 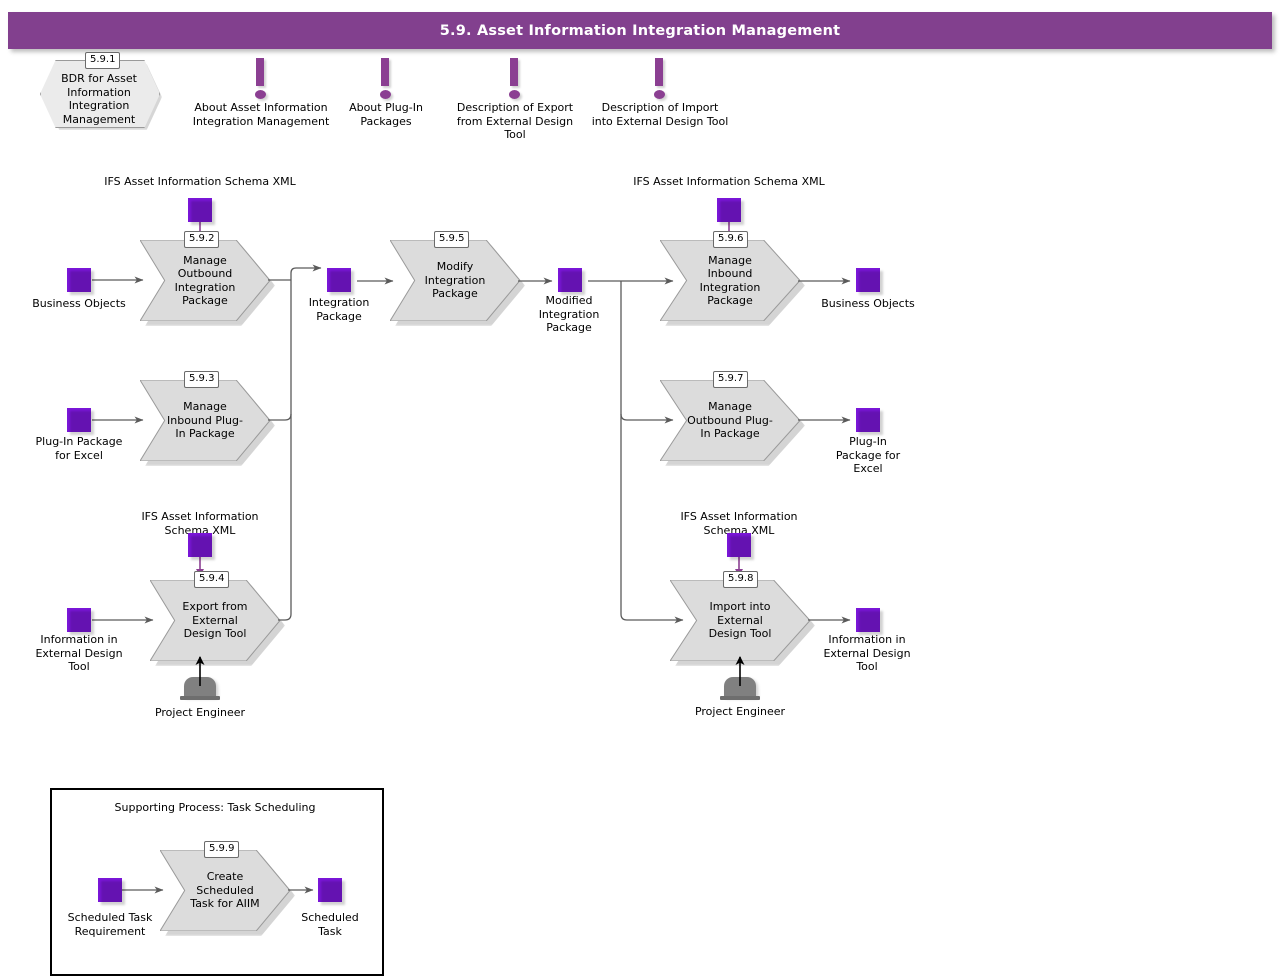 What do you see at coordinates (205, 280) in the screenshot?
I see `process-label-5-9-2: Manage Outbound Integration Package` at bounding box center [205, 280].